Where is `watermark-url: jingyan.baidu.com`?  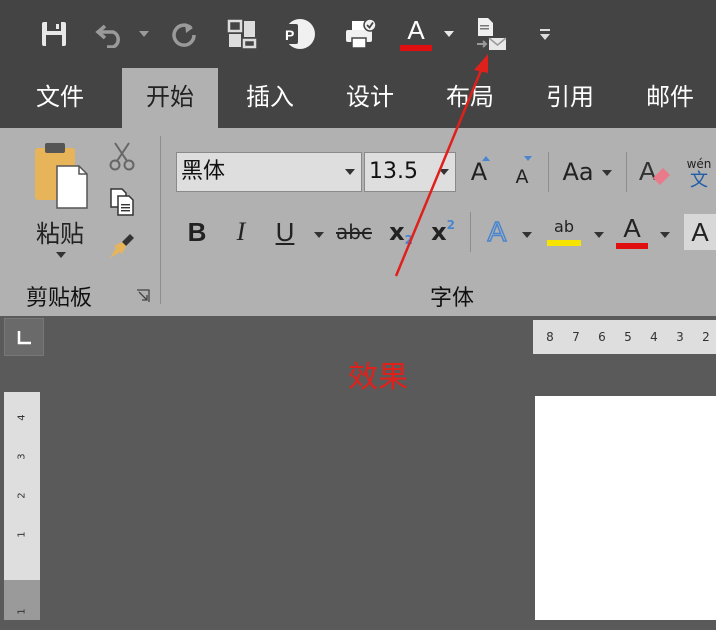
watermark-url: jingyan.baidu.com is located at coordinates (631, 583).